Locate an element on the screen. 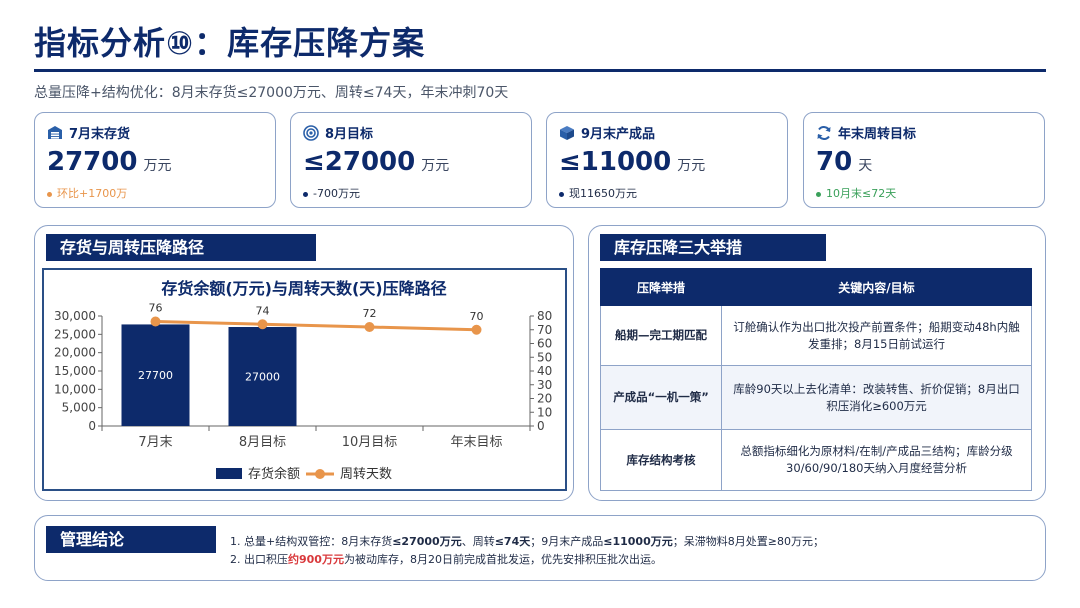 This screenshot has width=1080, height=608. y-right-tick-label: 10 is located at coordinates (544, 412).